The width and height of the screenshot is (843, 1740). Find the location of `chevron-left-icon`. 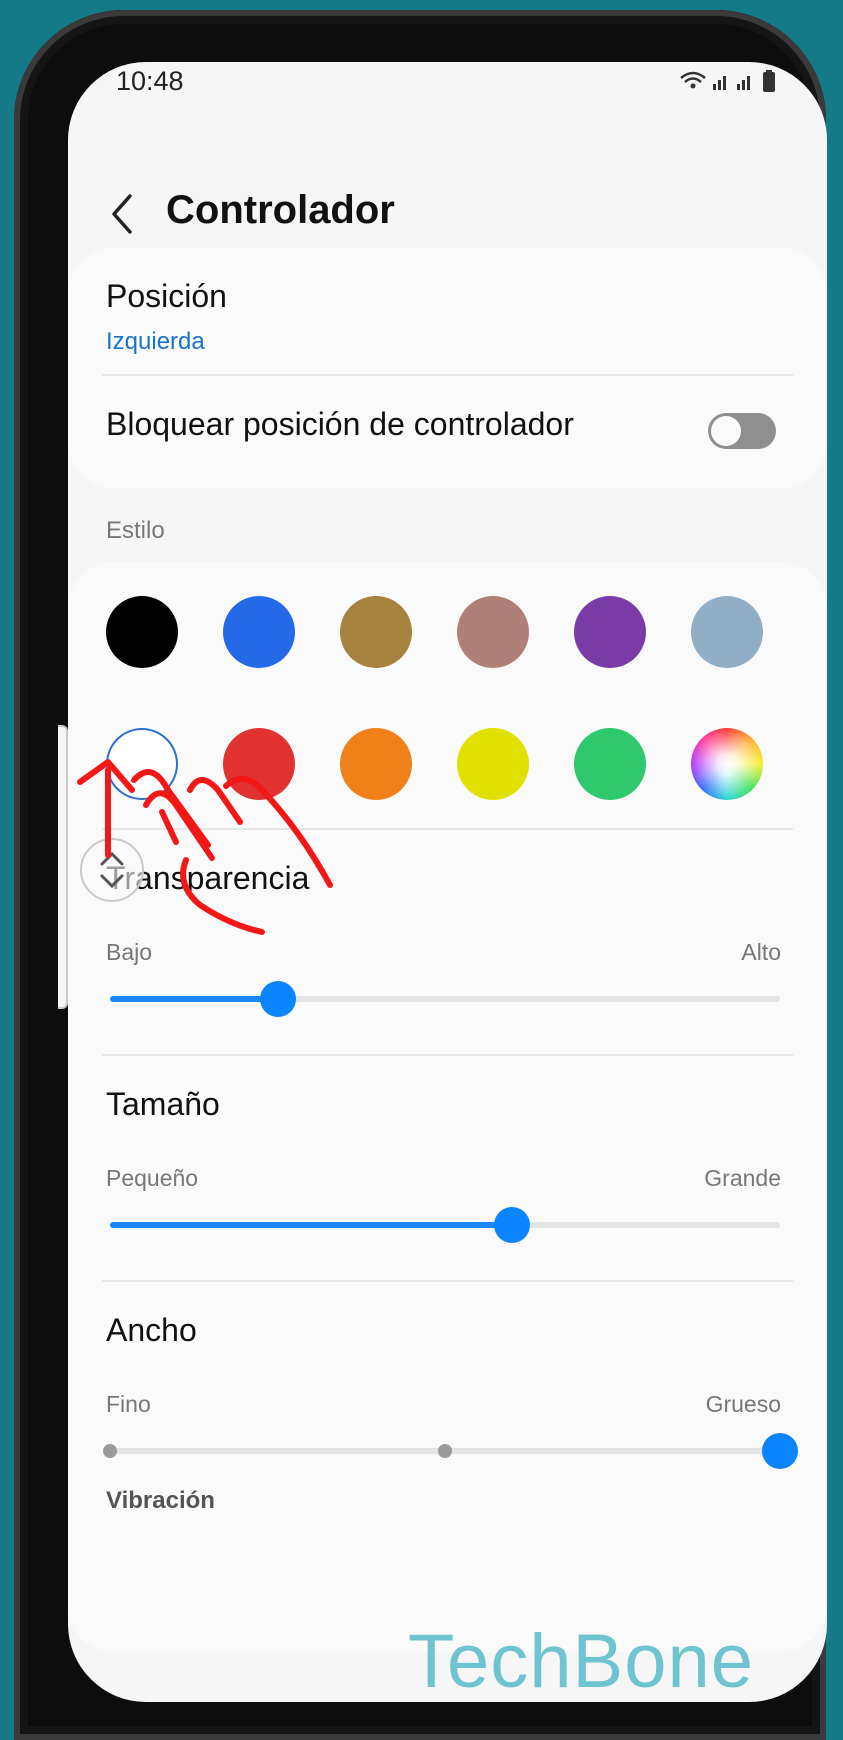

chevron-left-icon is located at coordinates (122, 214).